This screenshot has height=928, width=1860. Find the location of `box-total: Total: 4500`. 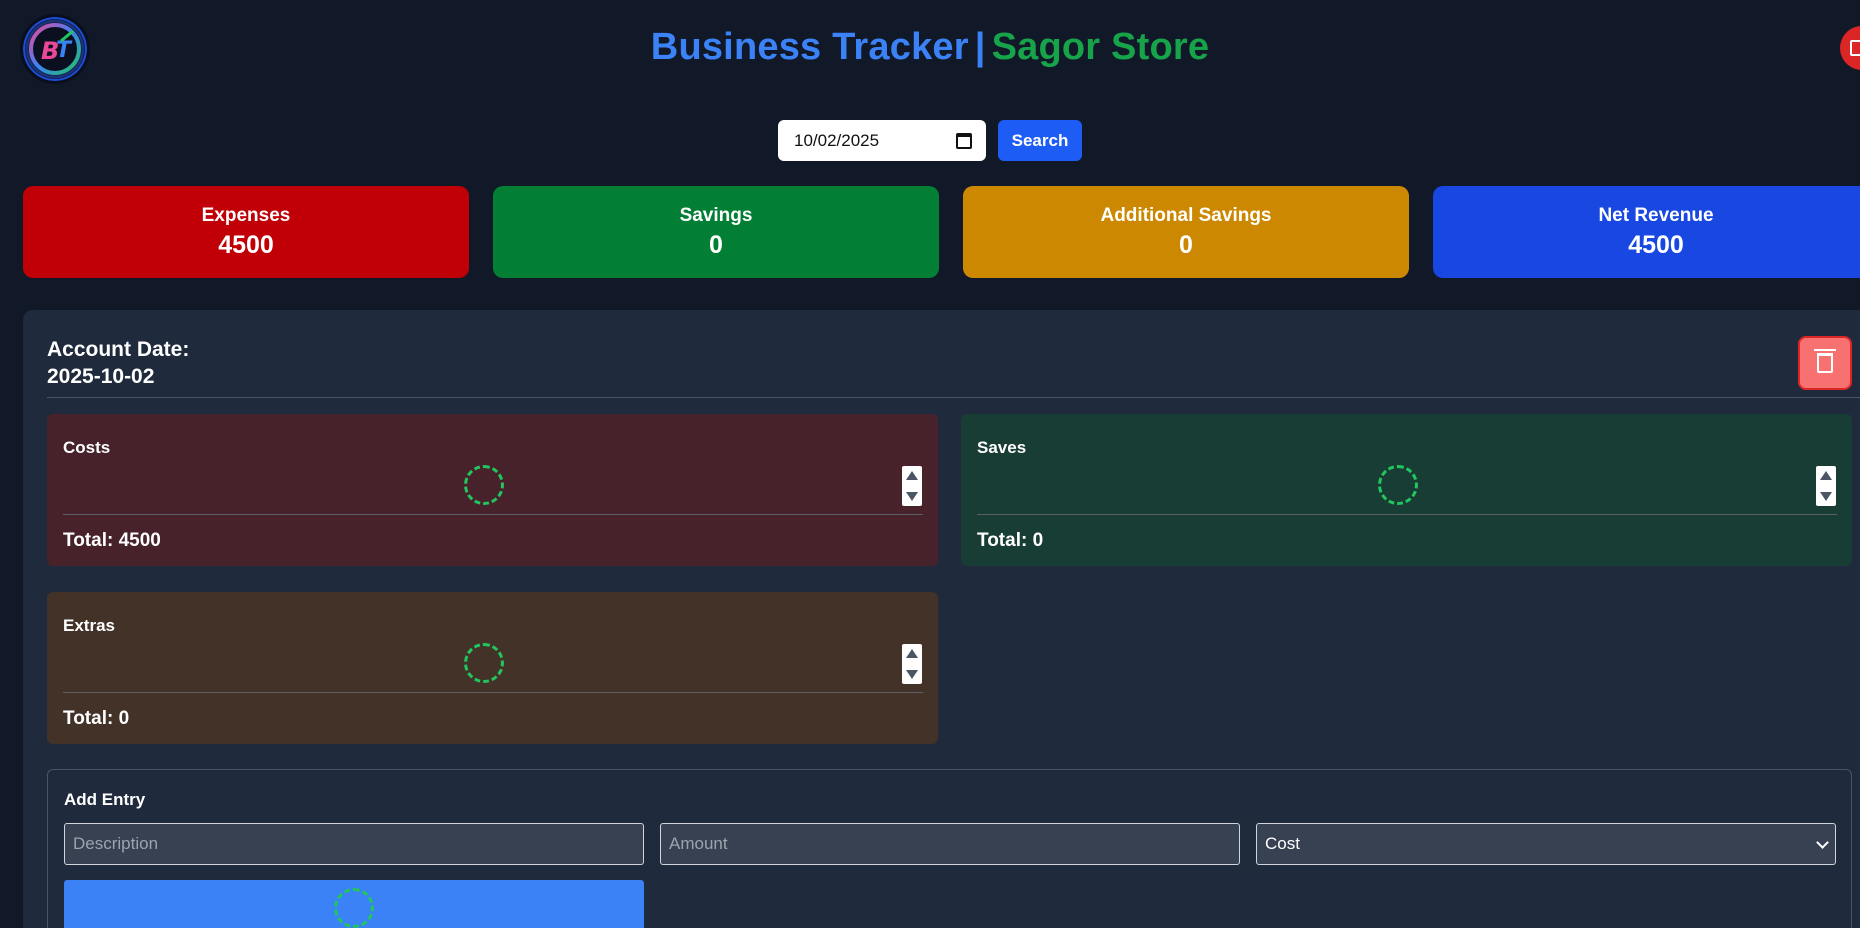

box-total: Total: 4500 is located at coordinates (112, 540).